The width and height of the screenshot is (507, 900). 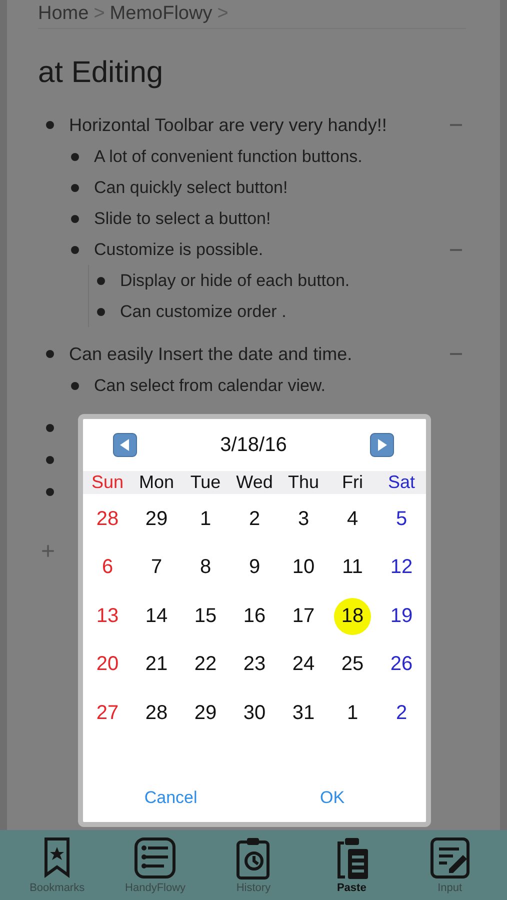 What do you see at coordinates (107, 713) in the screenshot?
I see `calendar-day: 27` at bounding box center [107, 713].